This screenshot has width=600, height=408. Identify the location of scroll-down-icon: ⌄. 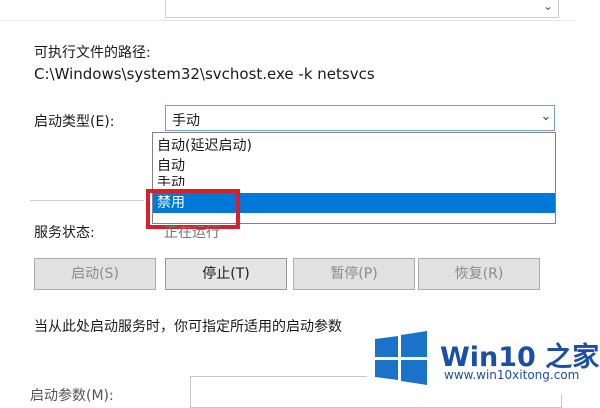
(548, 7).